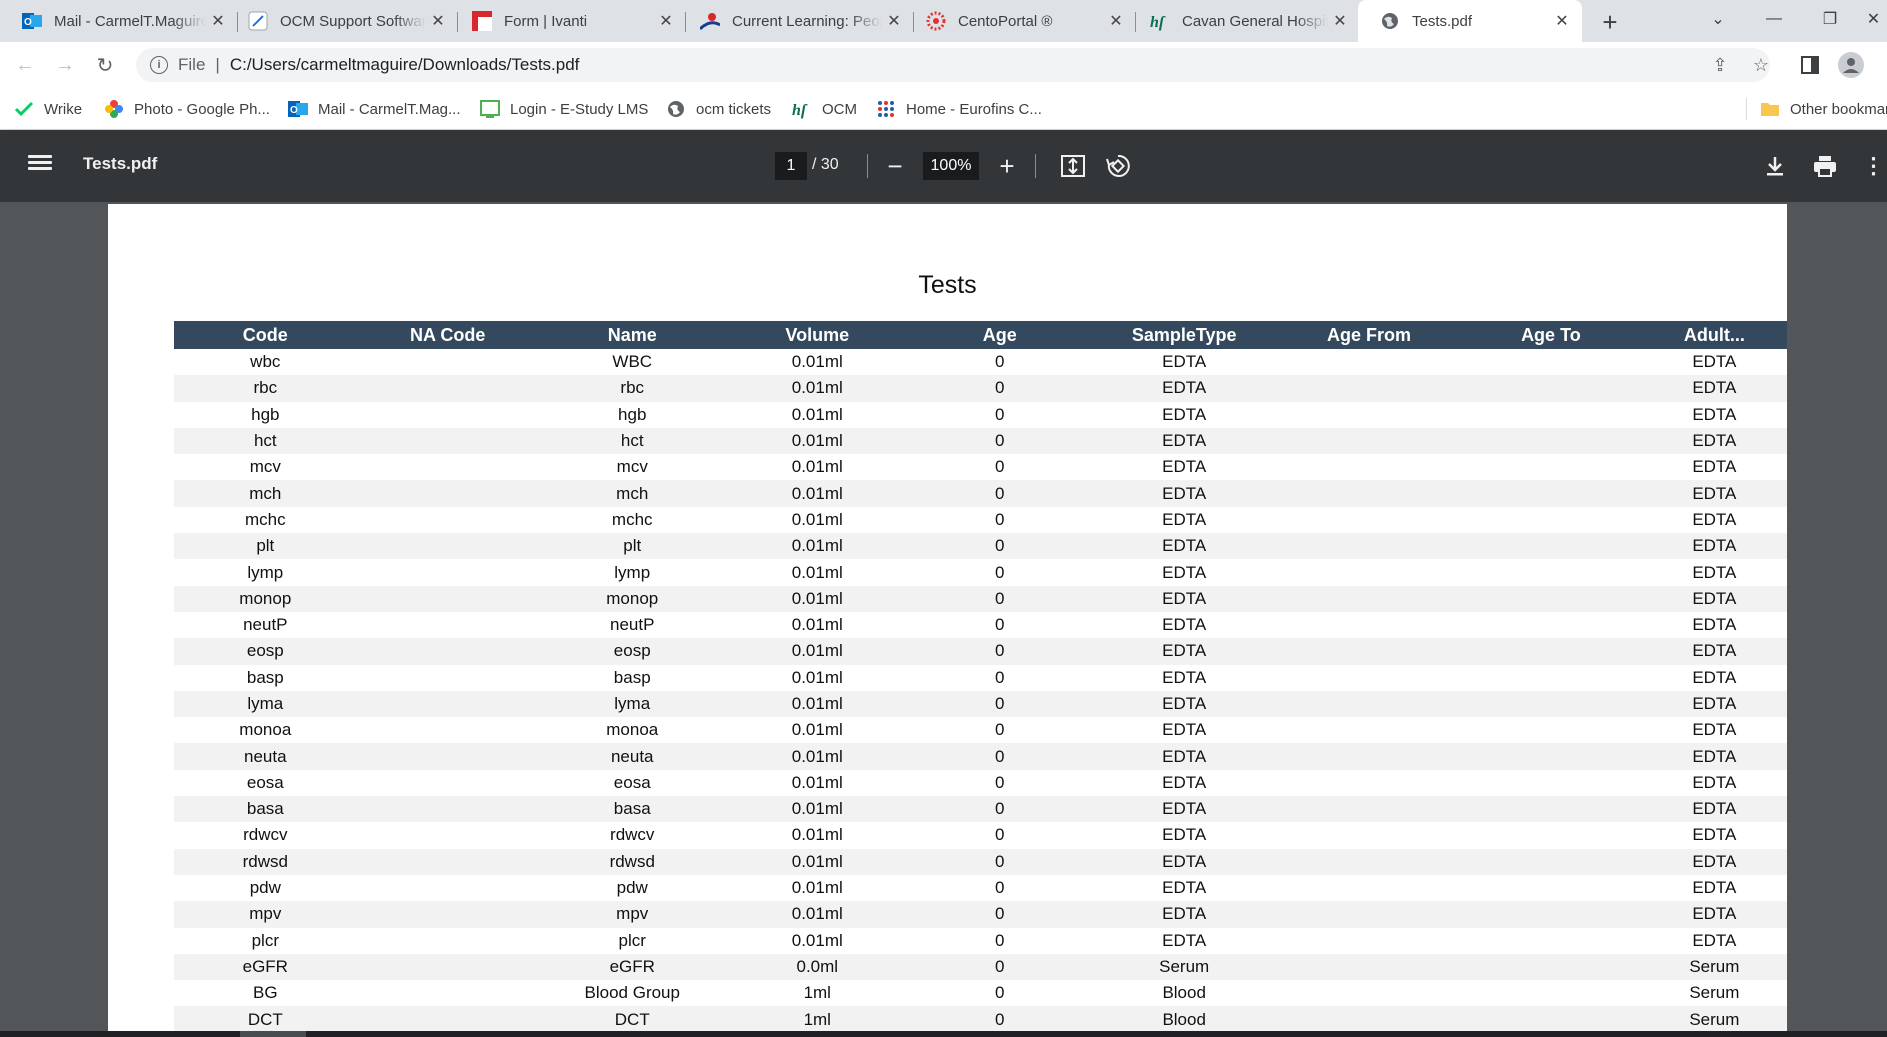 Image resolution: width=1887 pixels, height=1037 pixels. Describe the element at coordinates (980, 415) in the screenshot. I see `table-row: hgb hgb 0.01ml 0 EDTA EDTA` at that location.